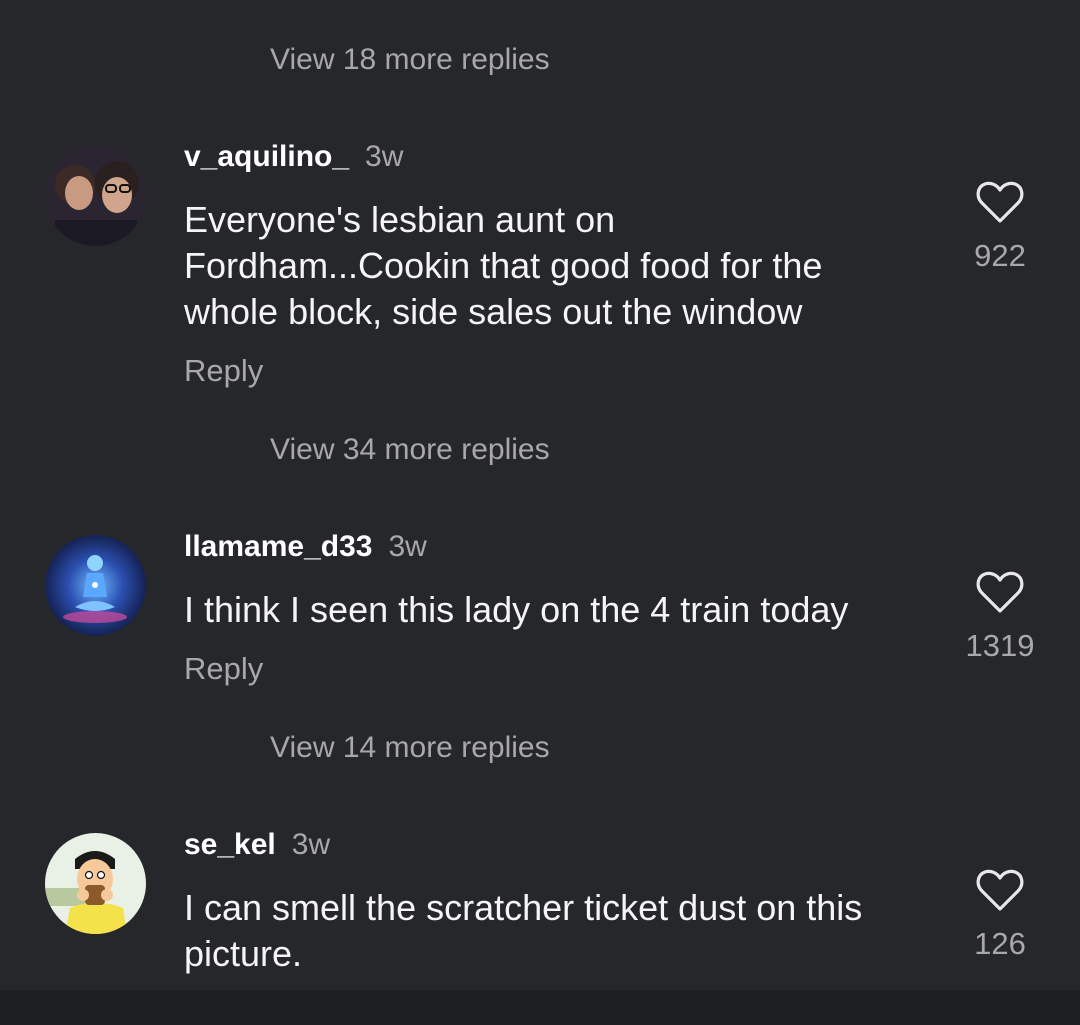  What do you see at coordinates (410, 450) in the screenshot?
I see `view-more-replies-button: View 34 more replies` at bounding box center [410, 450].